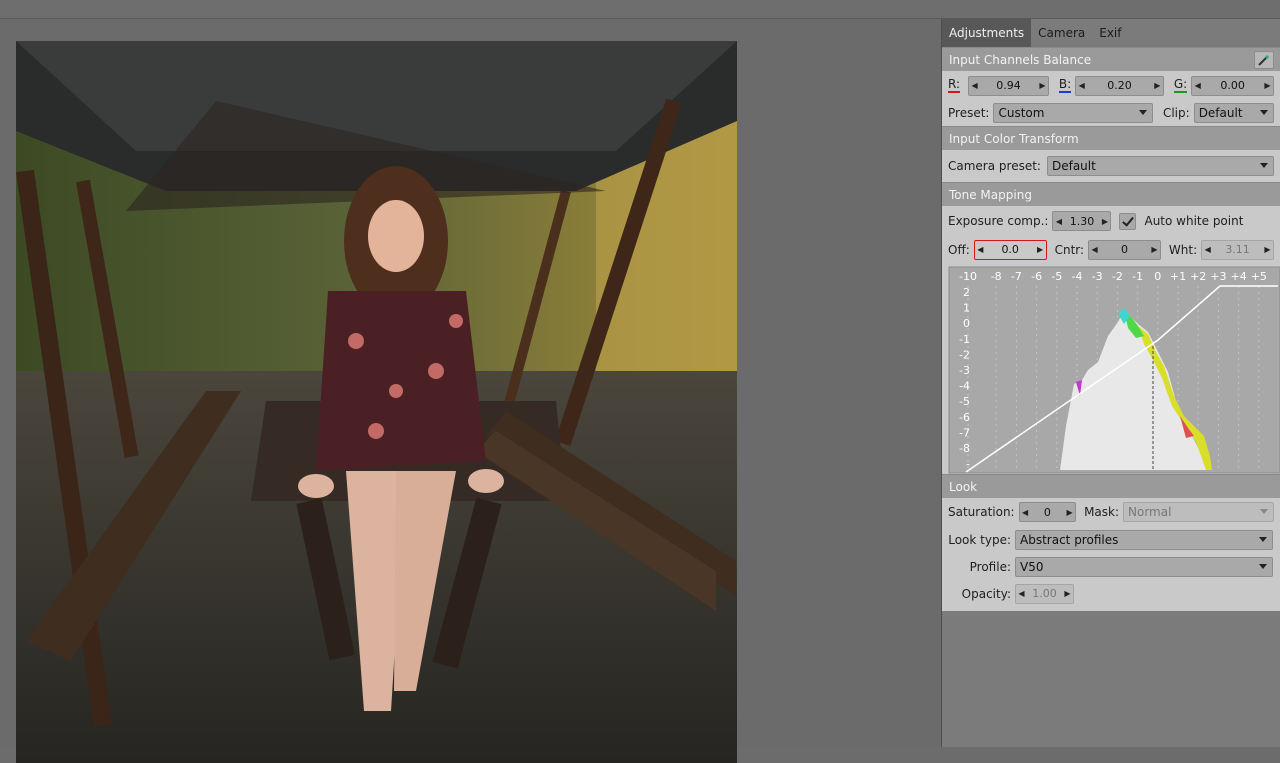 The height and width of the screenshot is (763, 1280). What do you see at coordinates (964, 370) in the screenshot?
I see `y-tick-label: -3` at bounding box center [964, 370].